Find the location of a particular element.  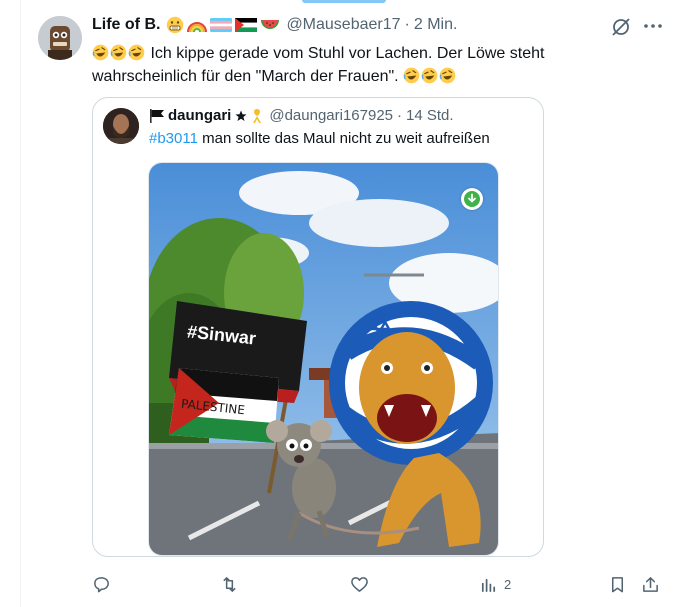

black-flag-icon is located at coordinates (157, 115).